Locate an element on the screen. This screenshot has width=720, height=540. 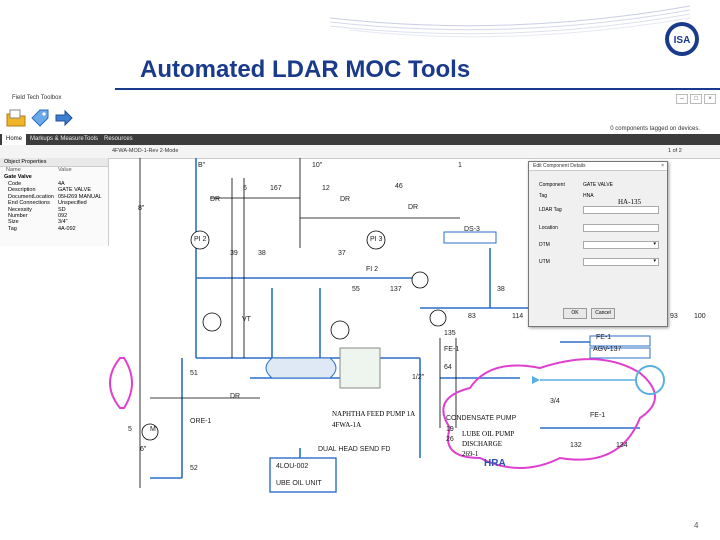
label-1: 1 is located at coordinates (460, 165).